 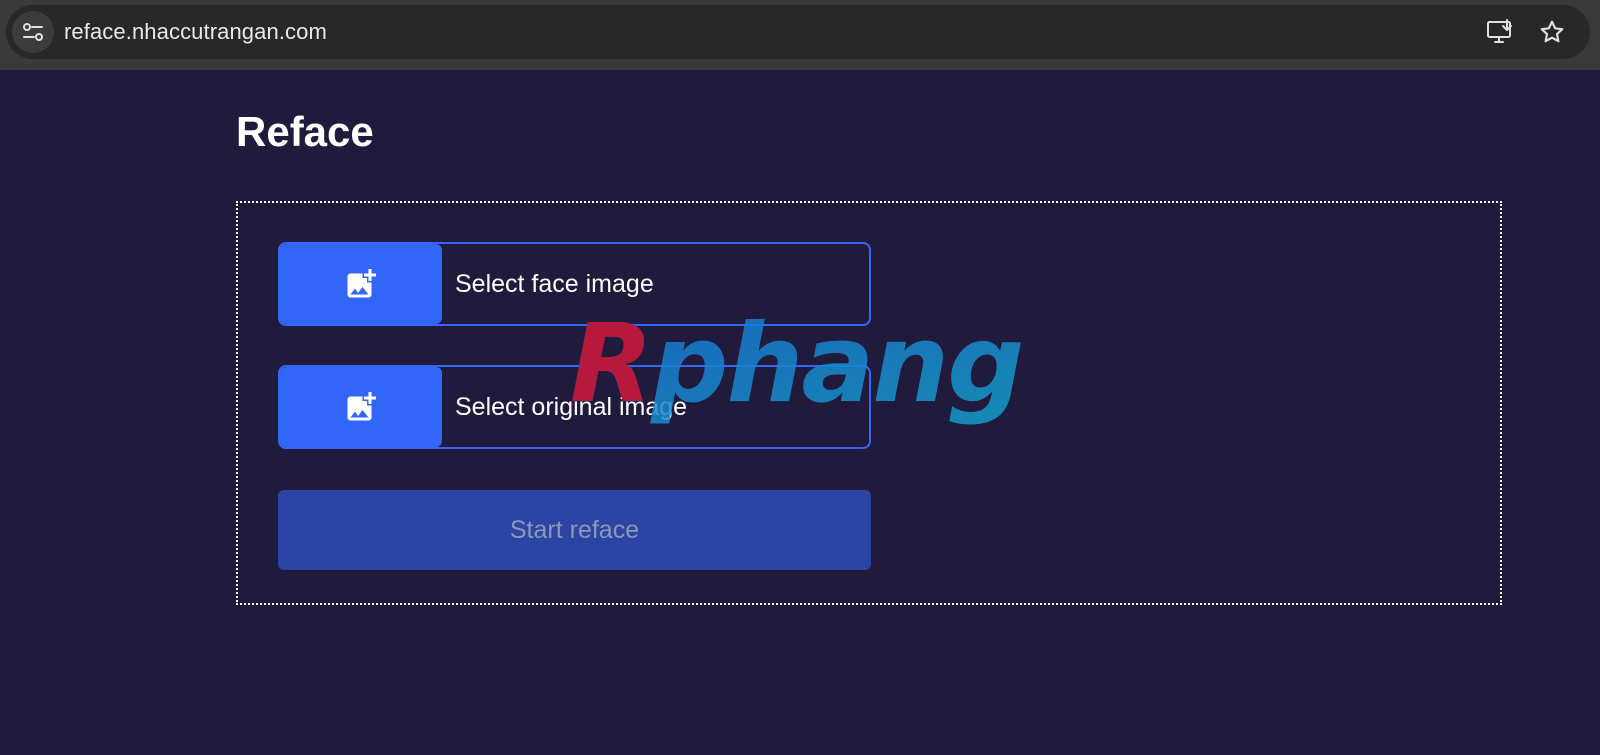 I want to click on select-original-icon-box, so click(x=361, y=407).